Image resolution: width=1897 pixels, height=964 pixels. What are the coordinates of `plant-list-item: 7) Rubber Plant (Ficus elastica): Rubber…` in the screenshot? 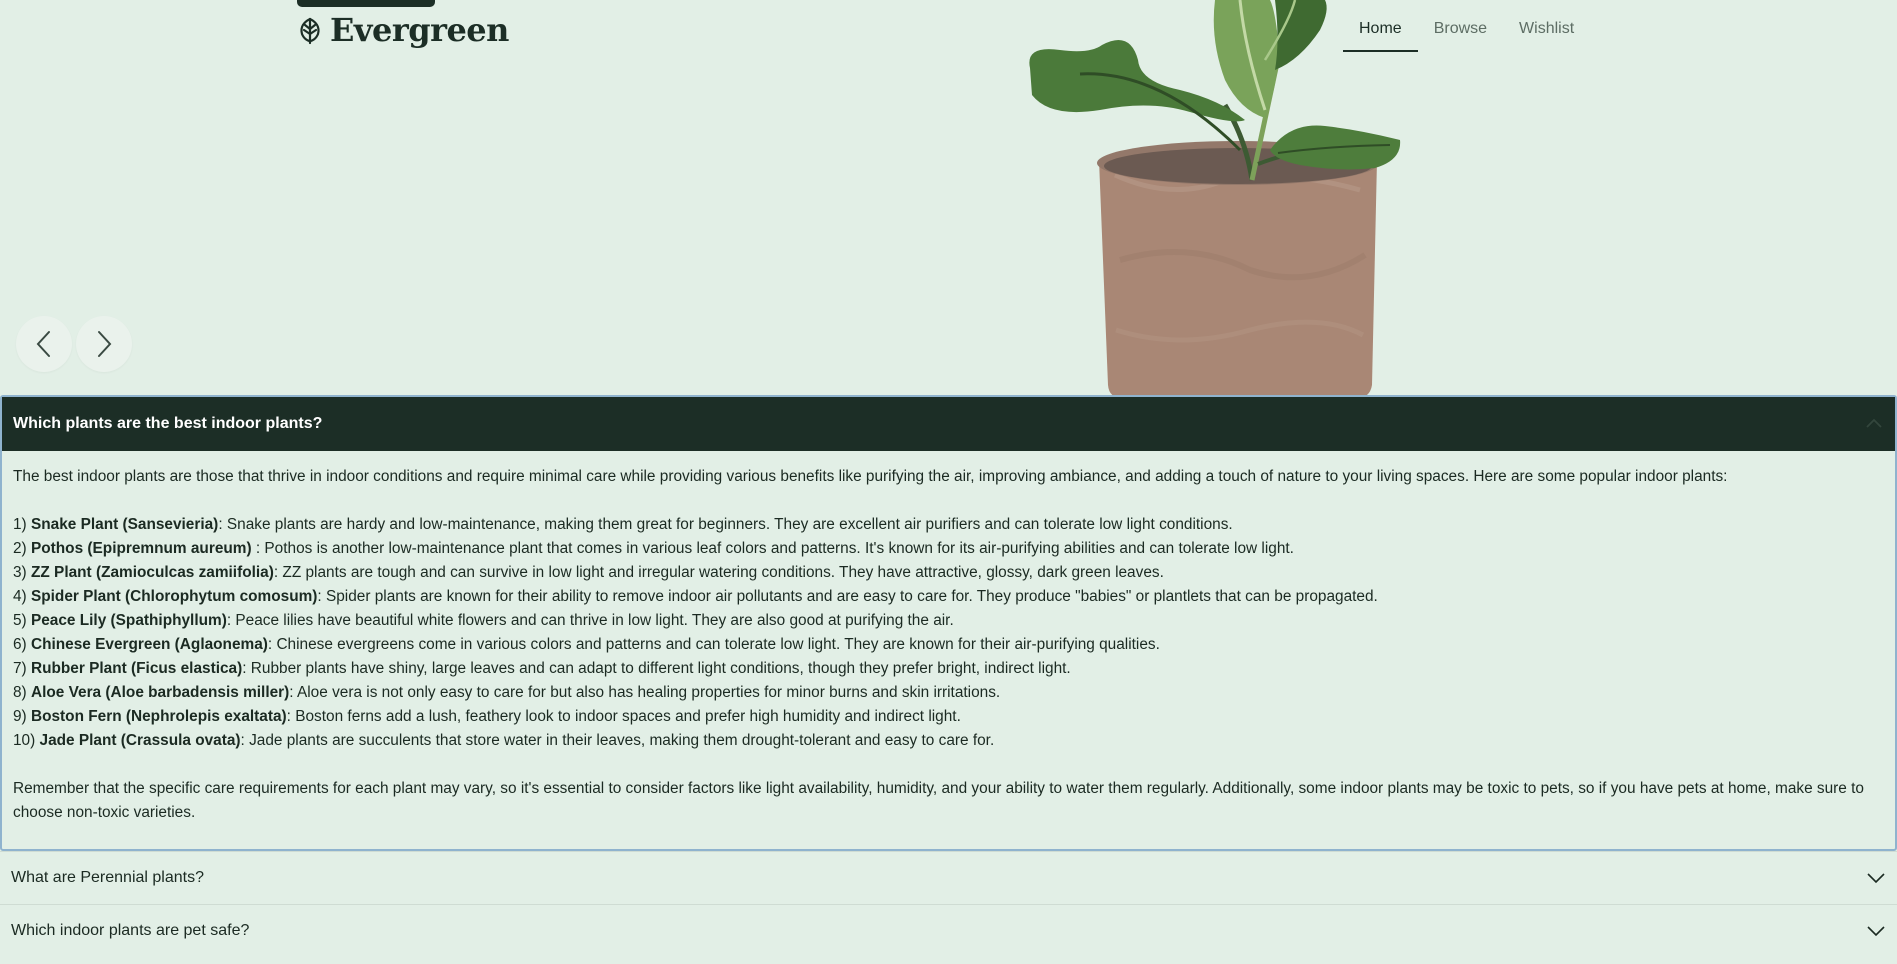 It's located at (948, 669).